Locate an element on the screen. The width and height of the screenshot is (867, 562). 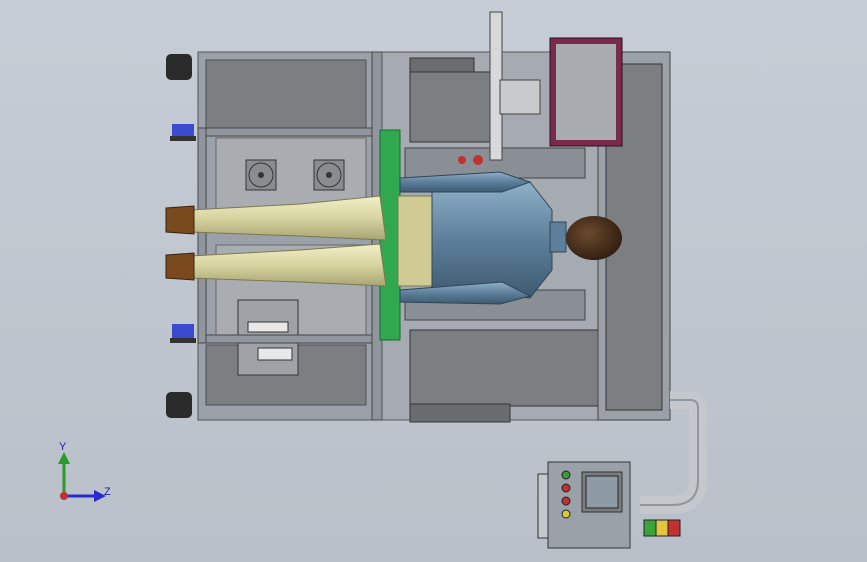
bottom-rail is located at coordinates (460, 413).